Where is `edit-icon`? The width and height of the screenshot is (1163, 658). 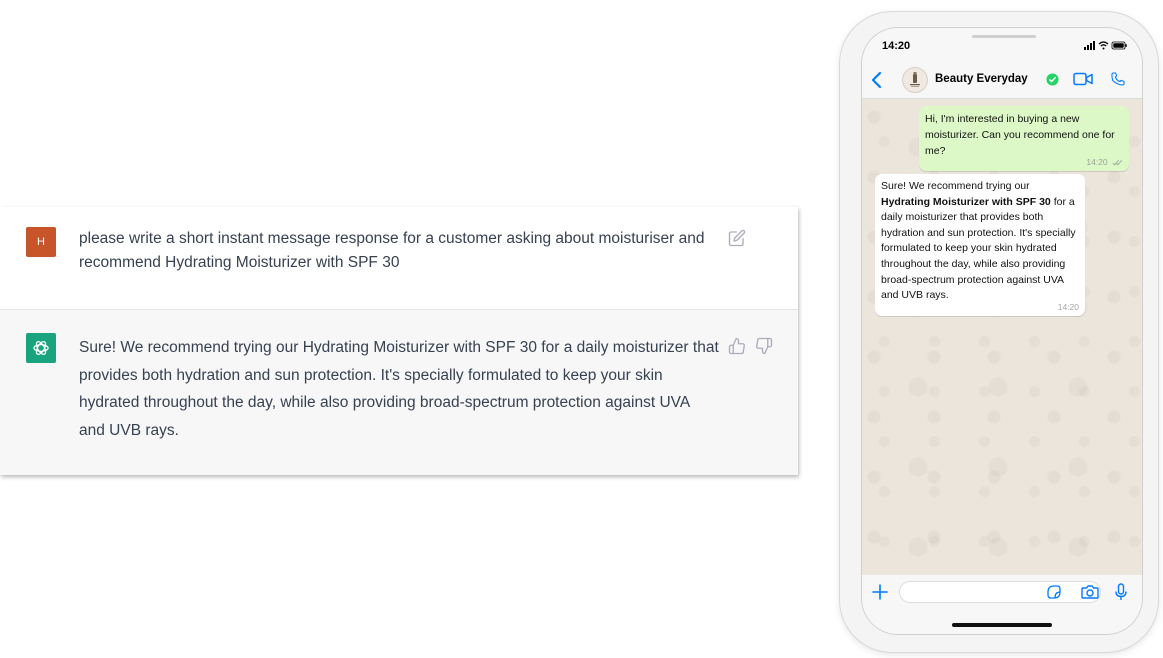
edit-icon is located at coordinates (737, 238).